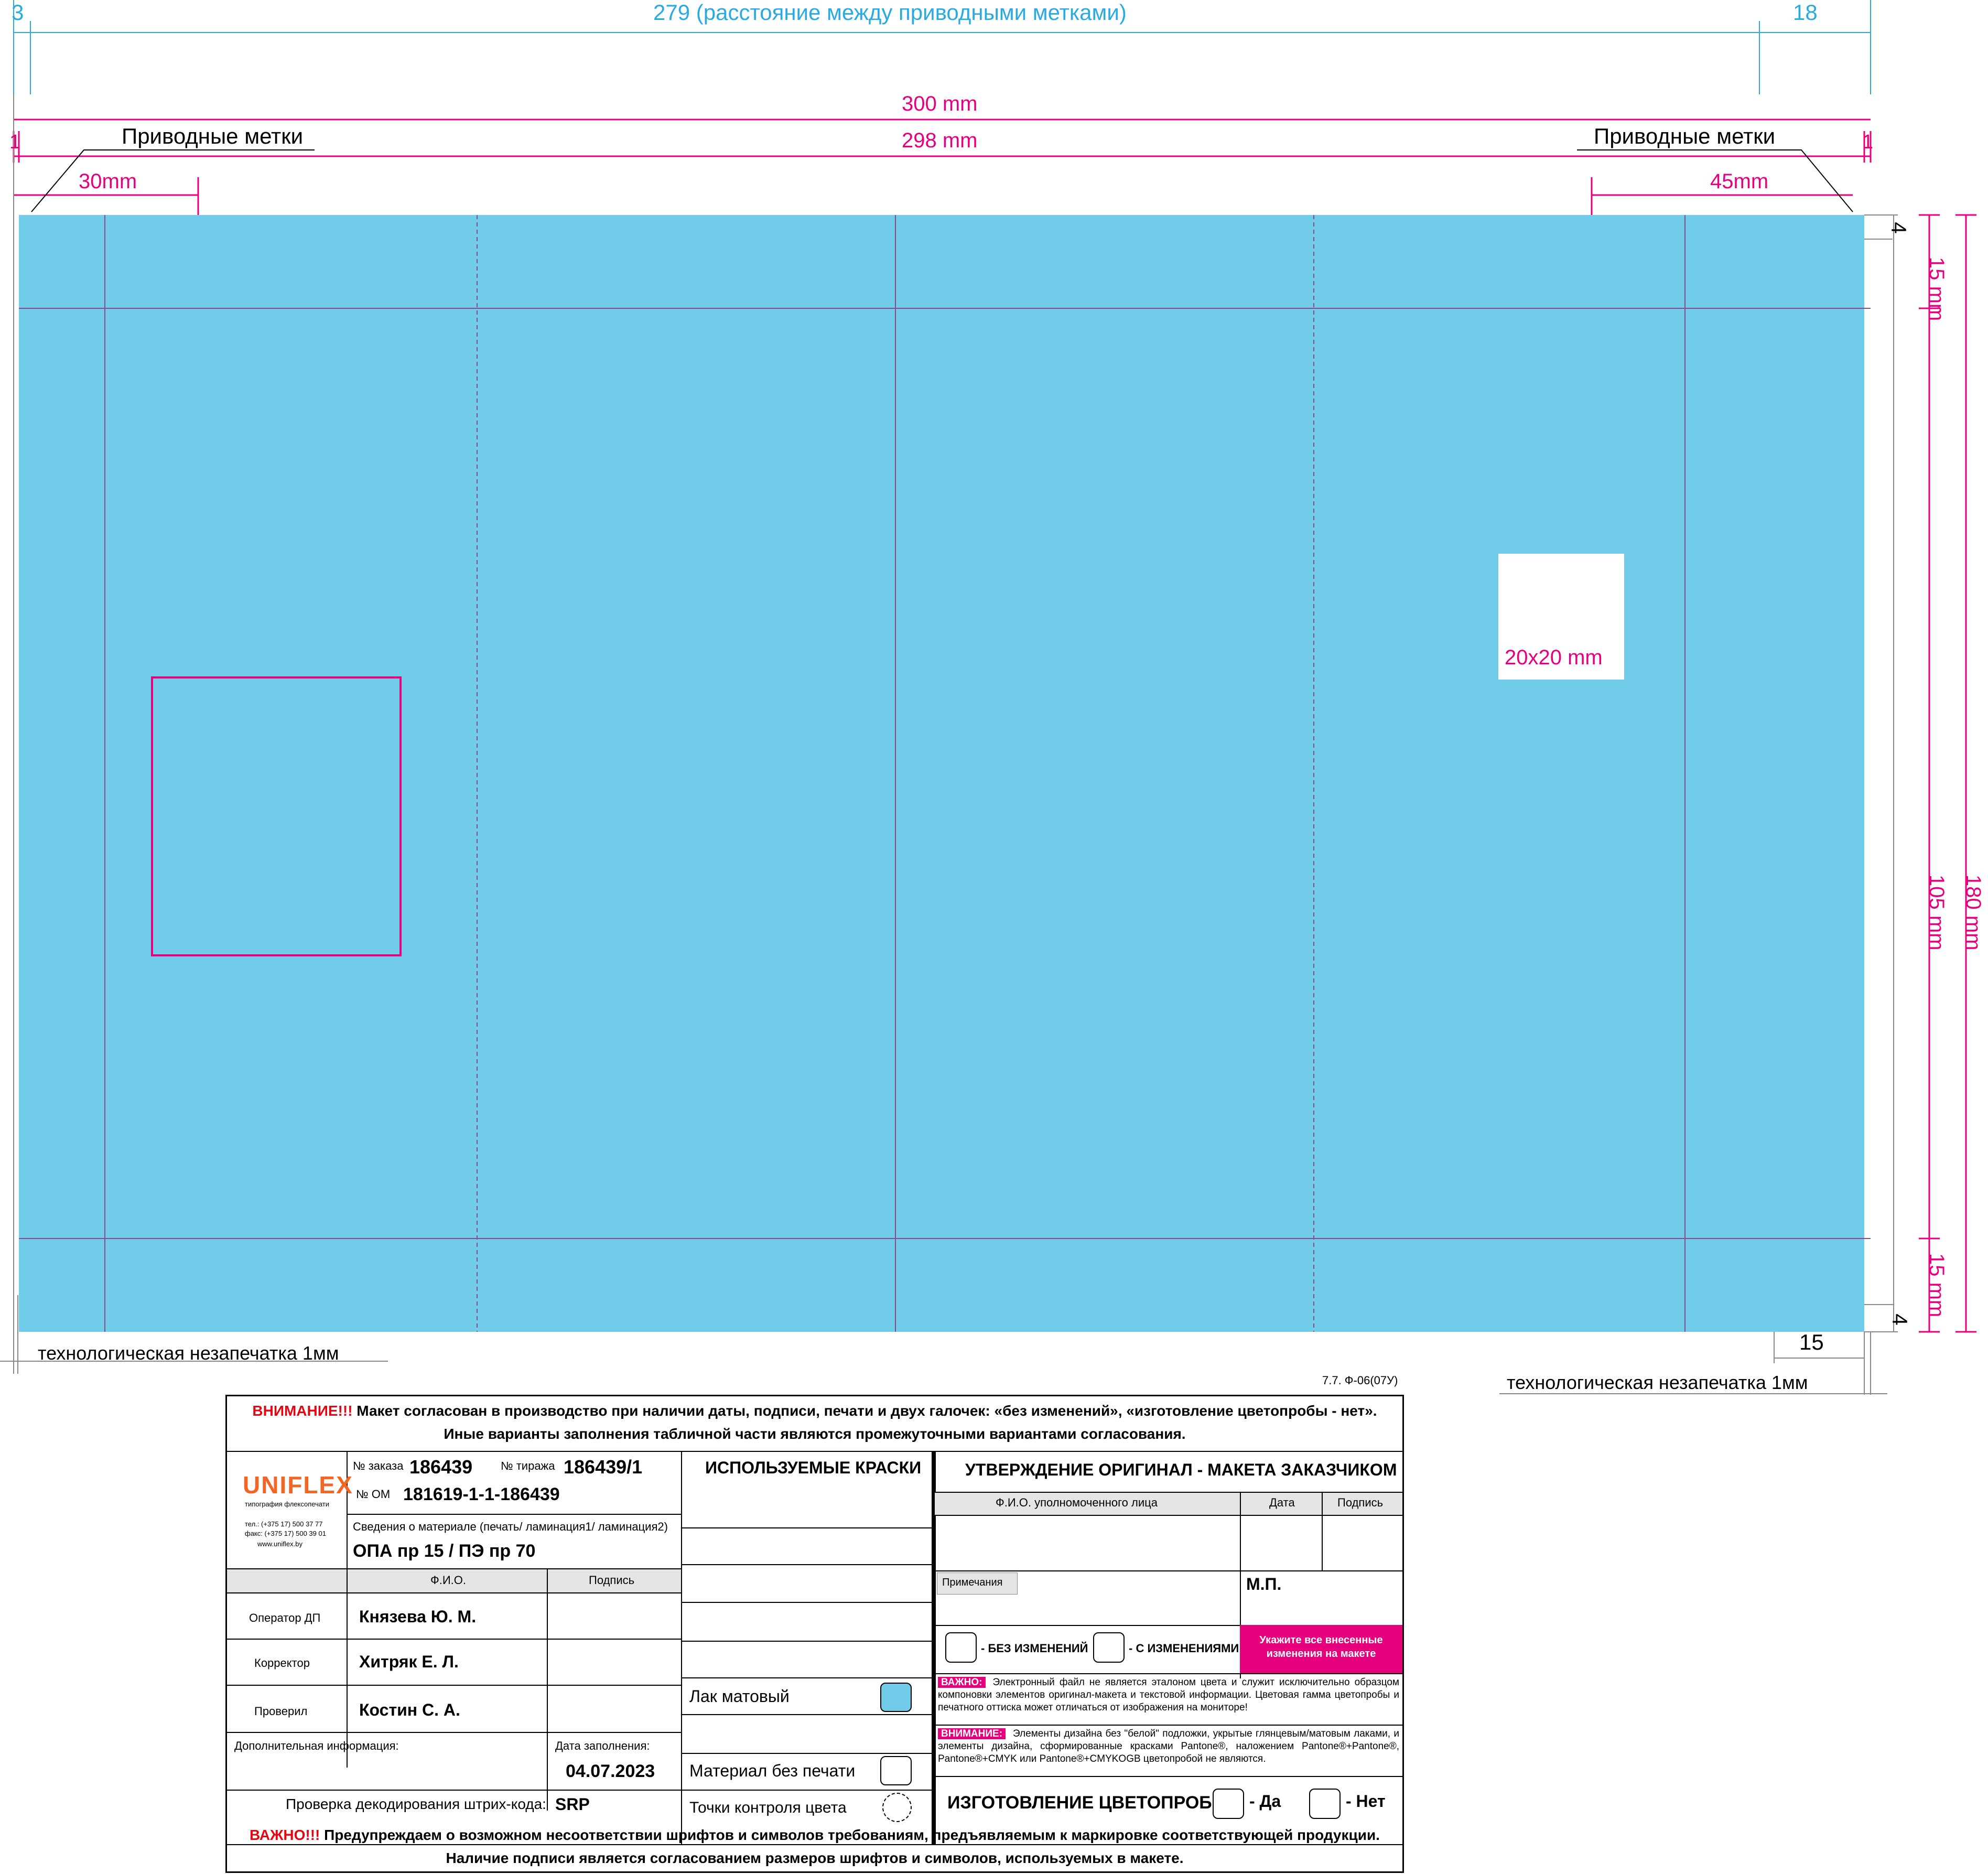 The height and width of the screenshot is (1874, 1988). I want to click on om-label: № ОМ, so click(373, 1494).